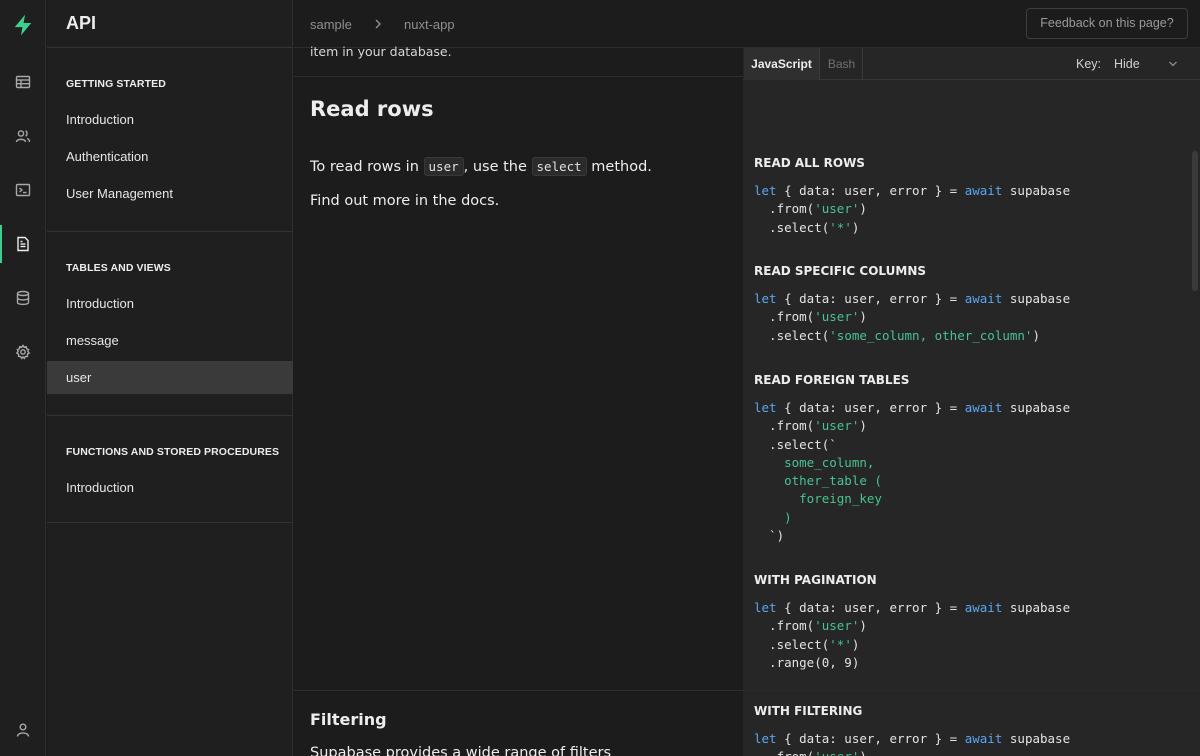 The image size is (1200, 756). What do you see at coordinates (170, 303) in the screenshot?
I see `sidebar-item-tables-introduction: Introduction` at bounding box center [170, 303].